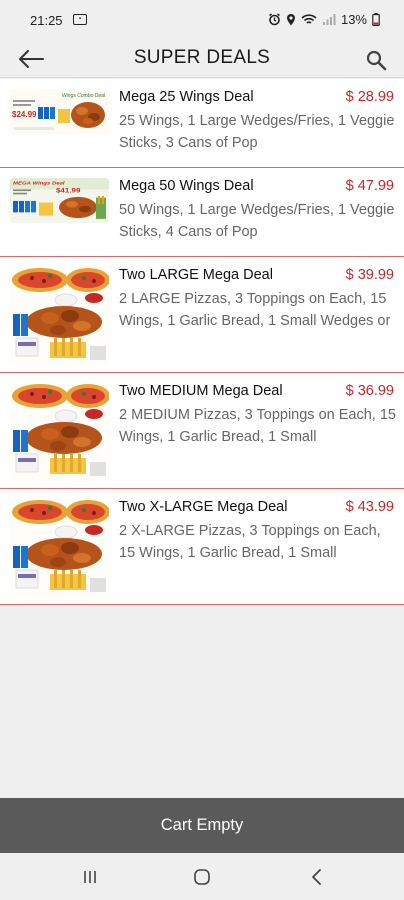 The height and width of the screenshot is (900, 404). Describe the element at coordinates (202, 20) in the screenshot. I see `status-bar: 21:25 ▪ 13%` at that location.